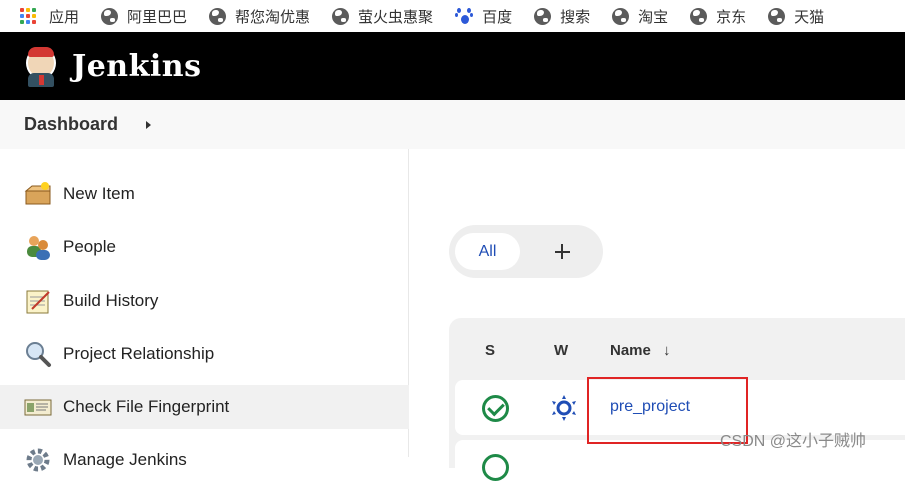  I want to click on bookmark-yinghuochong: 萤火虫惠聚, so click(382, 16).